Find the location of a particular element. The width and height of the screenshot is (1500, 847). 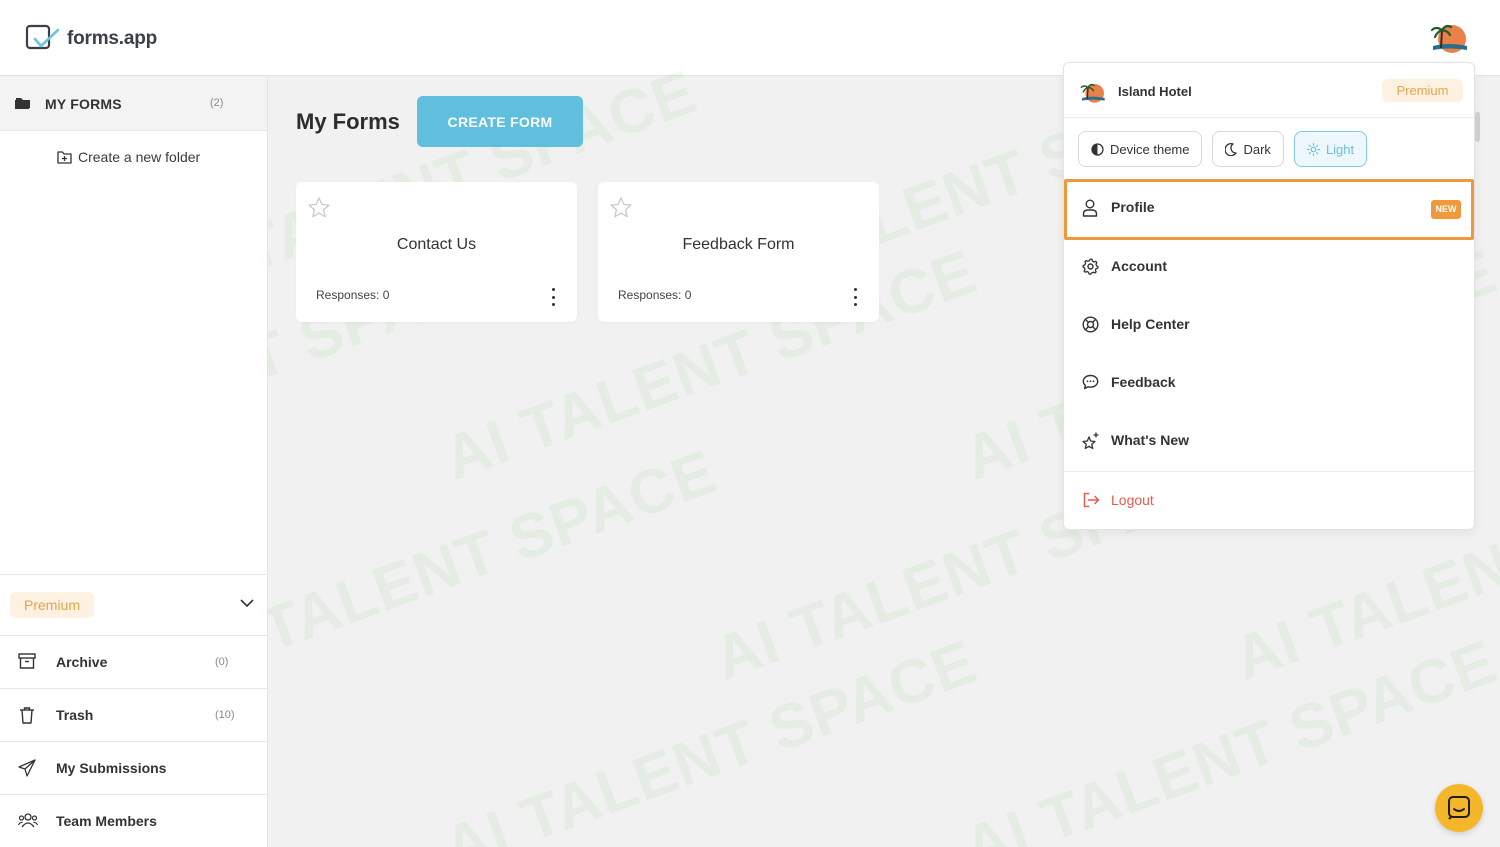

folder-icon is located at coordinates (22, 103).